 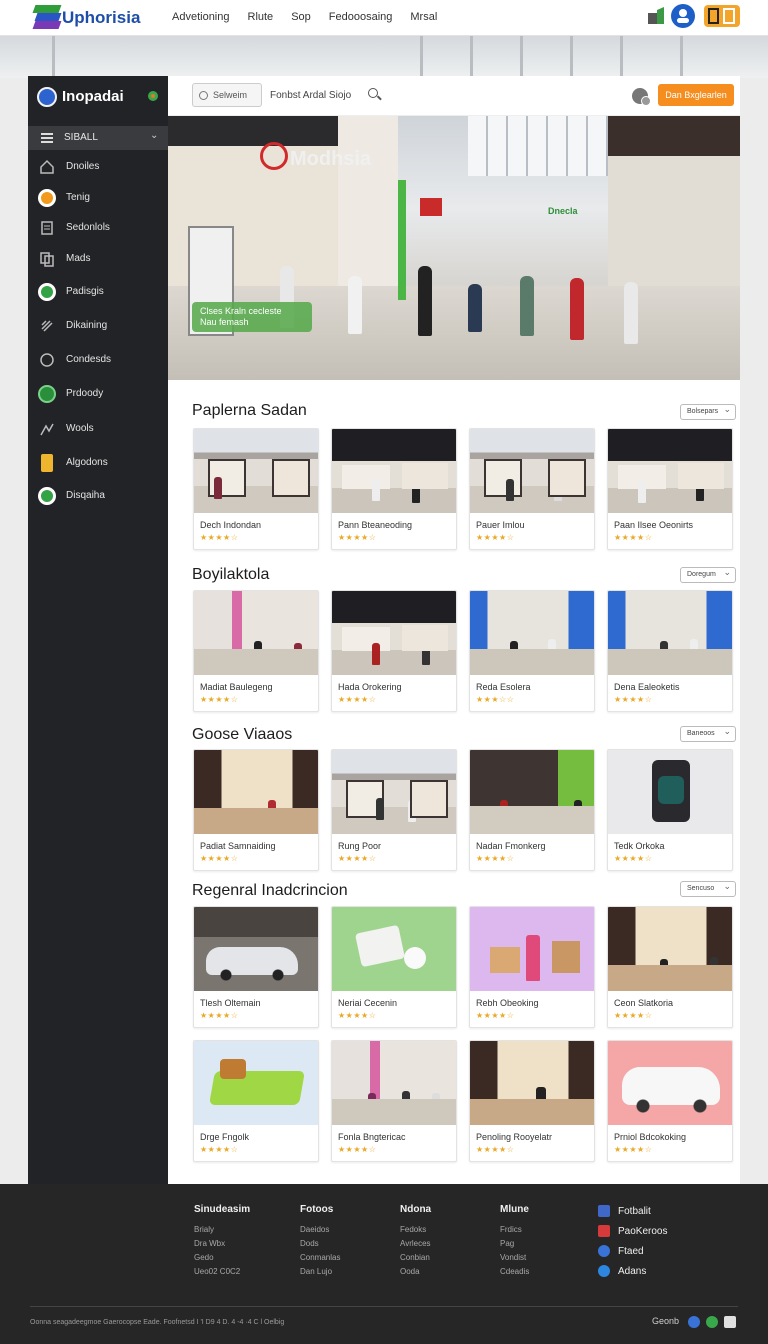 I want to click on product-card: Penoling Rooyelatr ★★★★☆, so click(x=532, y=1101).